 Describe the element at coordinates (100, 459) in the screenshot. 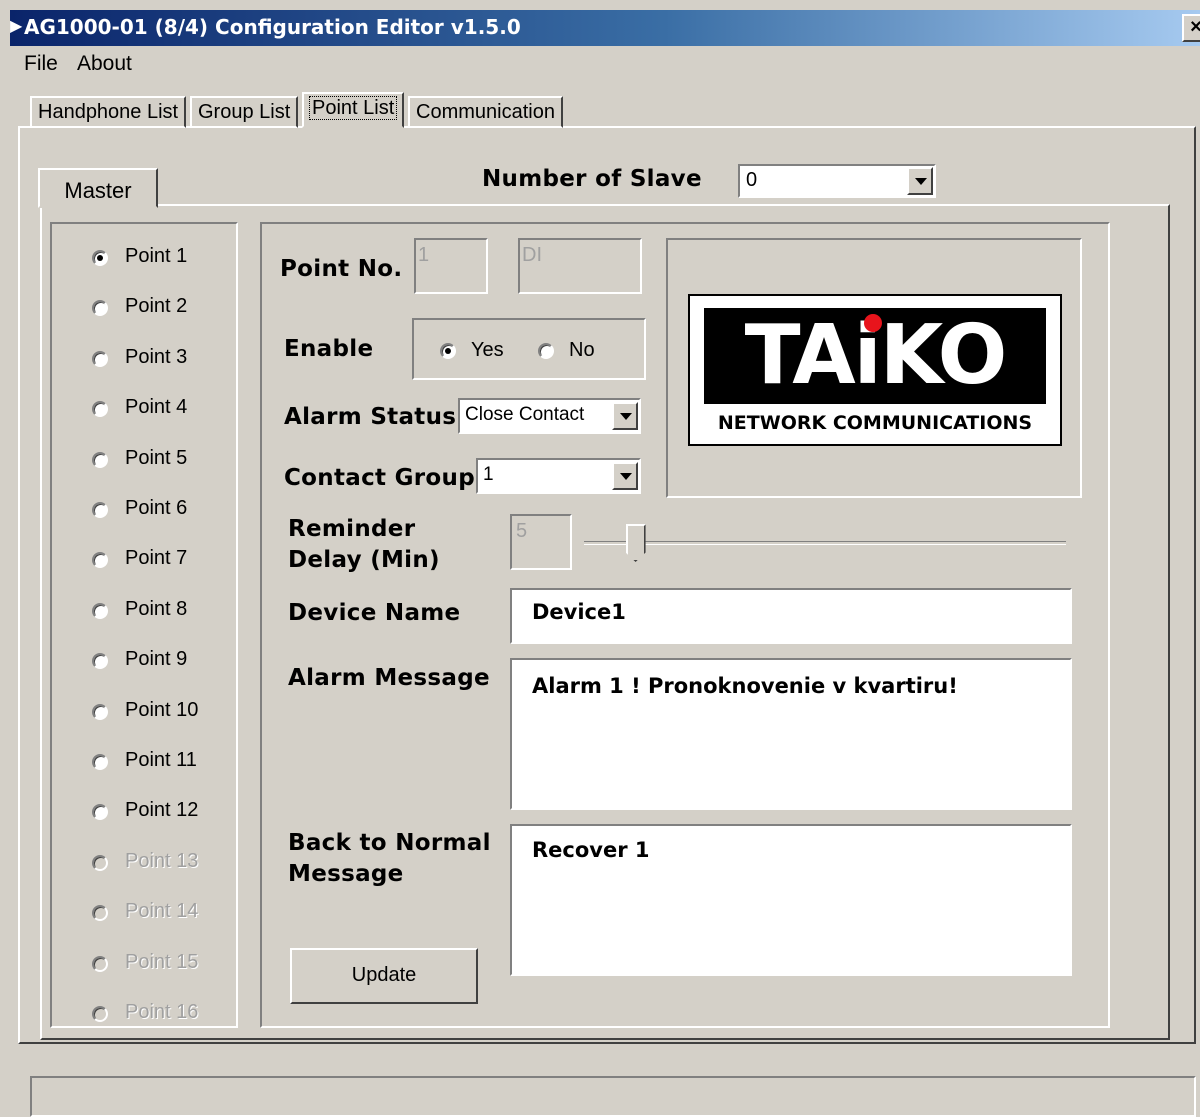

I see `point-5-radio` at that location.